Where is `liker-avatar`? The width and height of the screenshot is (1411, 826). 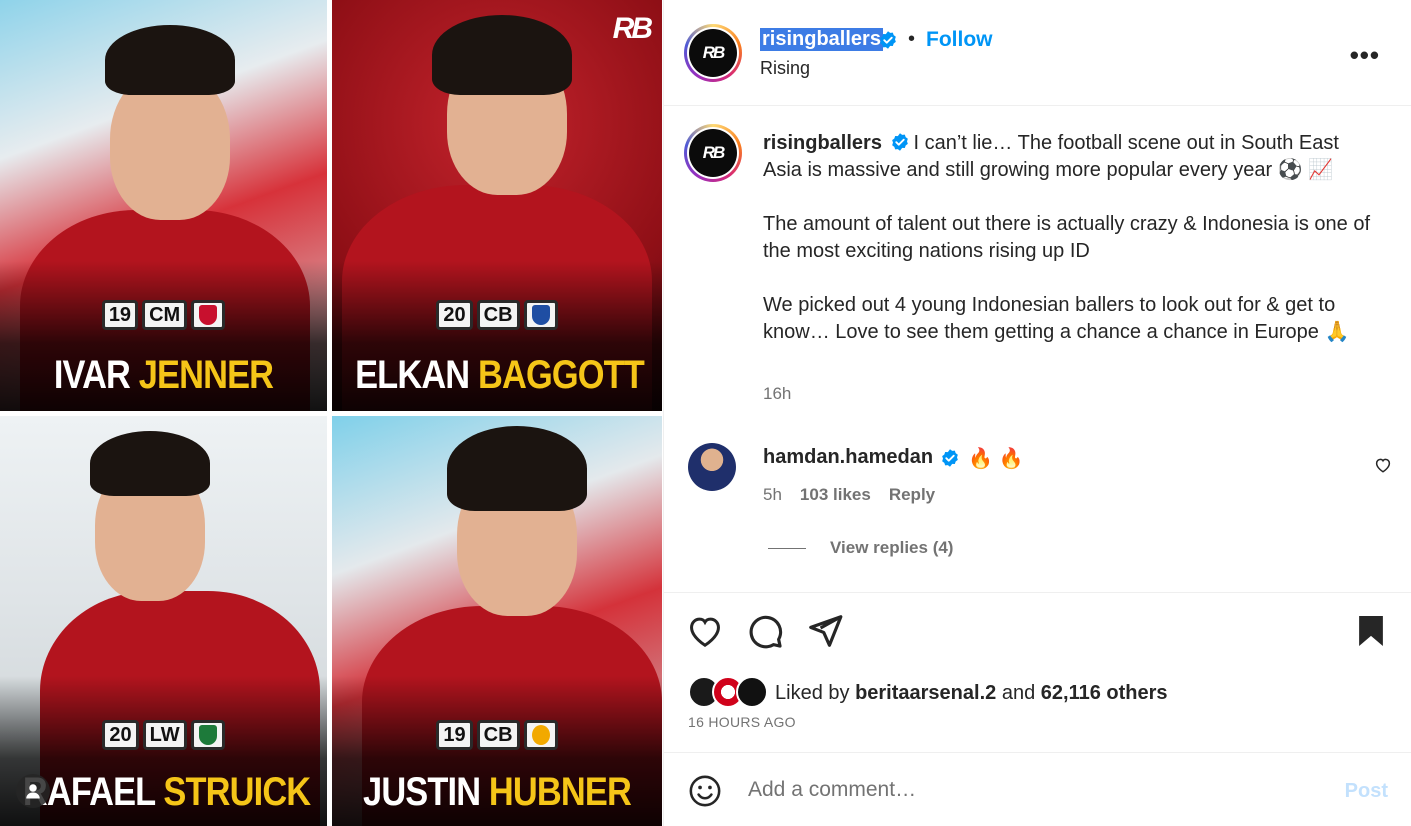
liker-avatar is located at coordinates (752, 692).